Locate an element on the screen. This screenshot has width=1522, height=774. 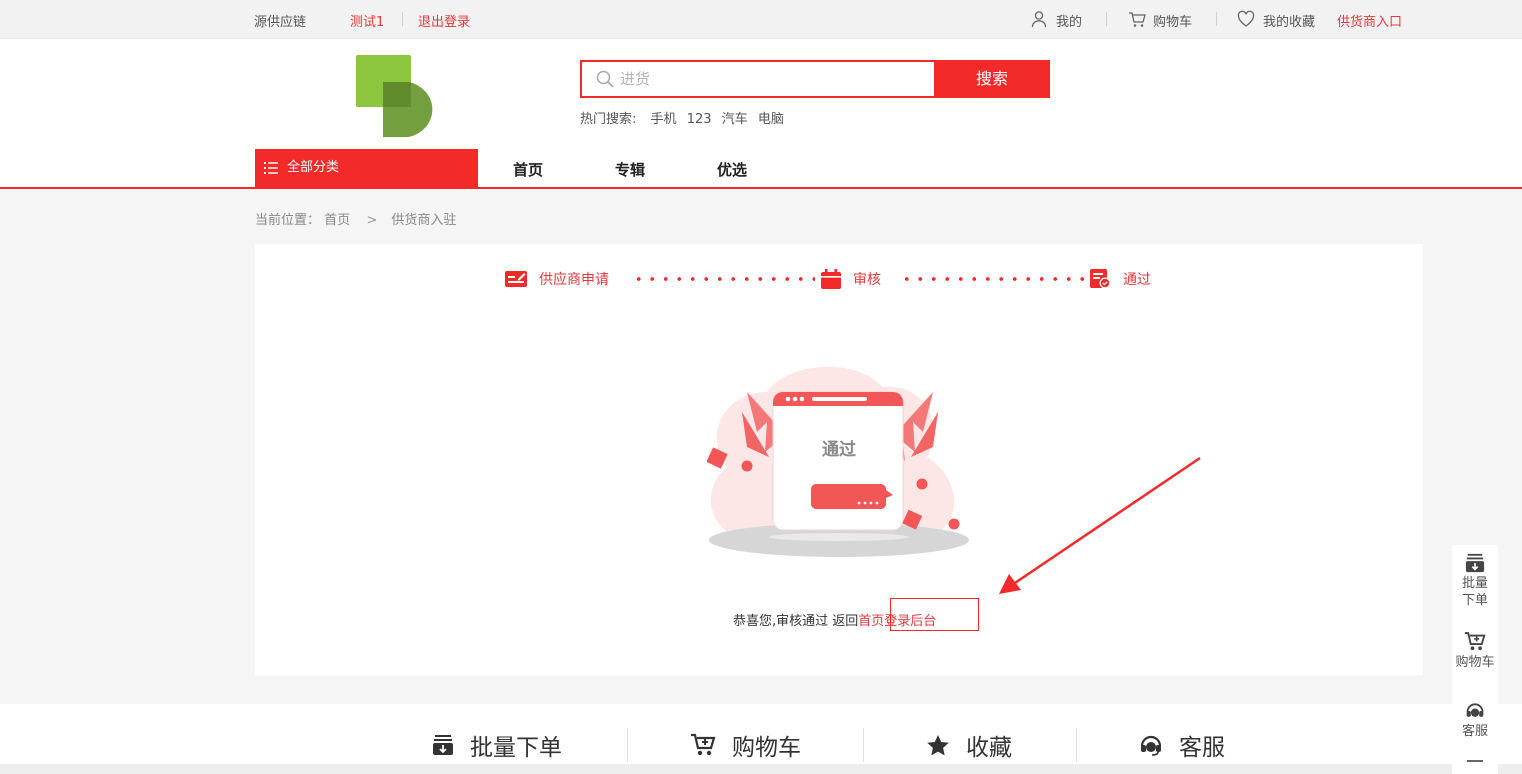
step-review: 审核 is located at coordinates (851, 279).